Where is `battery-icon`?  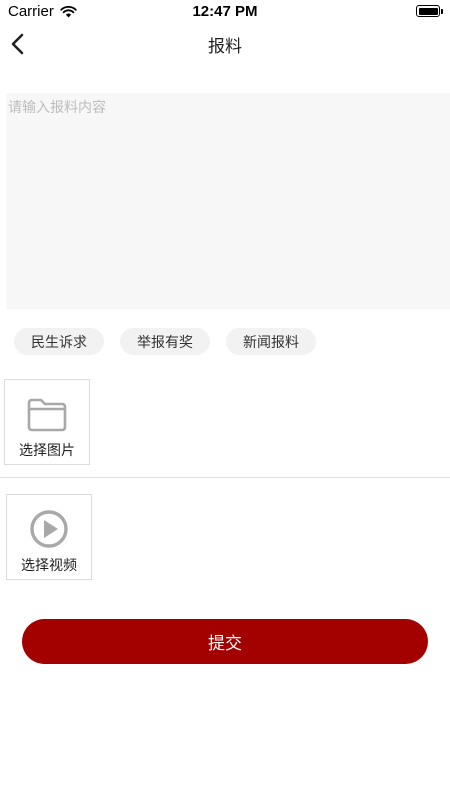
battery-icon is located at coordinates (429, 11).